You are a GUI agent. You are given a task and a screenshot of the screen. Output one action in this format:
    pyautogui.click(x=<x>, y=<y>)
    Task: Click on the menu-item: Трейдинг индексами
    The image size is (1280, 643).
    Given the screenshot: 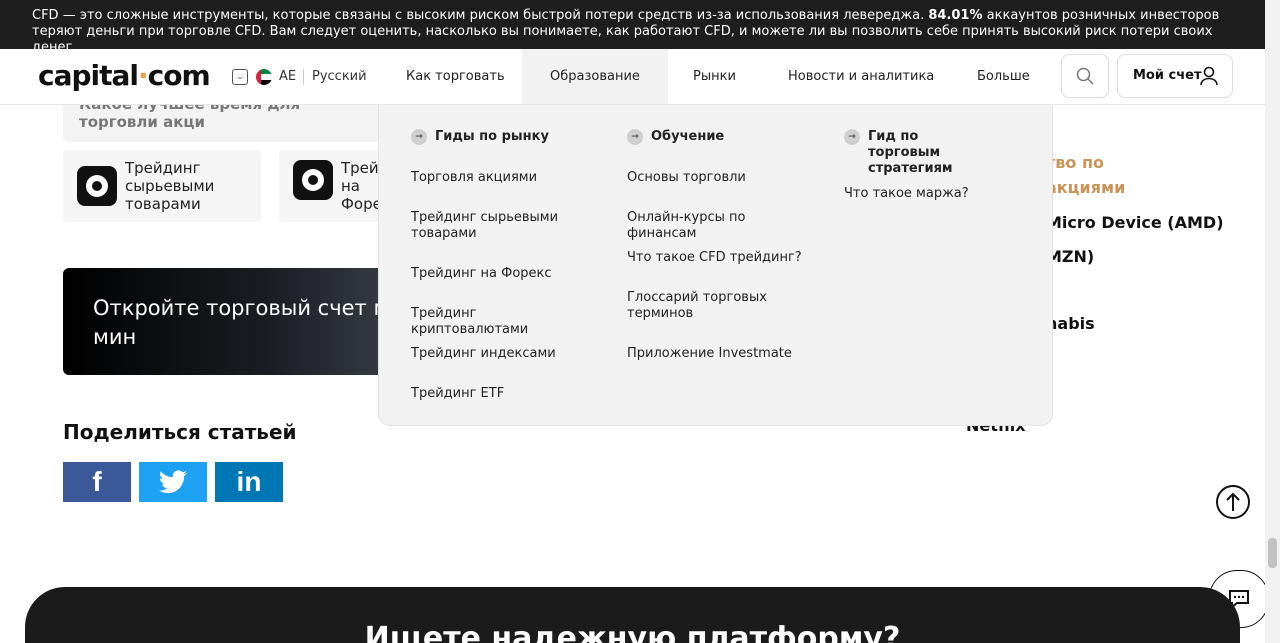 What is the action you would take?
    pyautogui.click(x=501, y=354)
    